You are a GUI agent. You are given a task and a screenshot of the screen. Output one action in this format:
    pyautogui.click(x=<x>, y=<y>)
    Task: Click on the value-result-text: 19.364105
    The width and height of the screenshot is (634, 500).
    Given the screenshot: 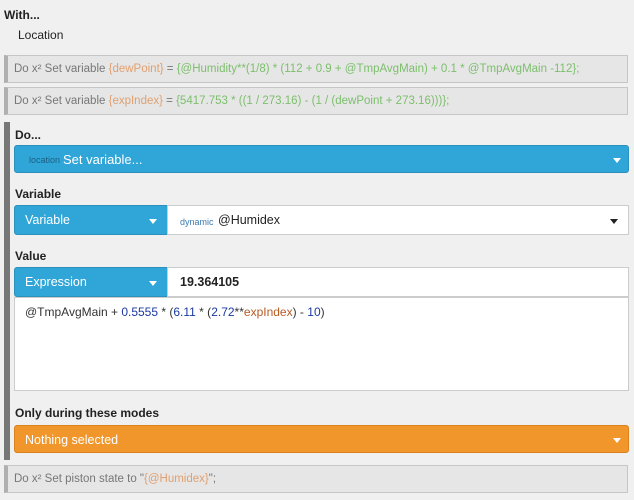 What is the action you would take?
    pyautogui.click(x=210, y=282)
    